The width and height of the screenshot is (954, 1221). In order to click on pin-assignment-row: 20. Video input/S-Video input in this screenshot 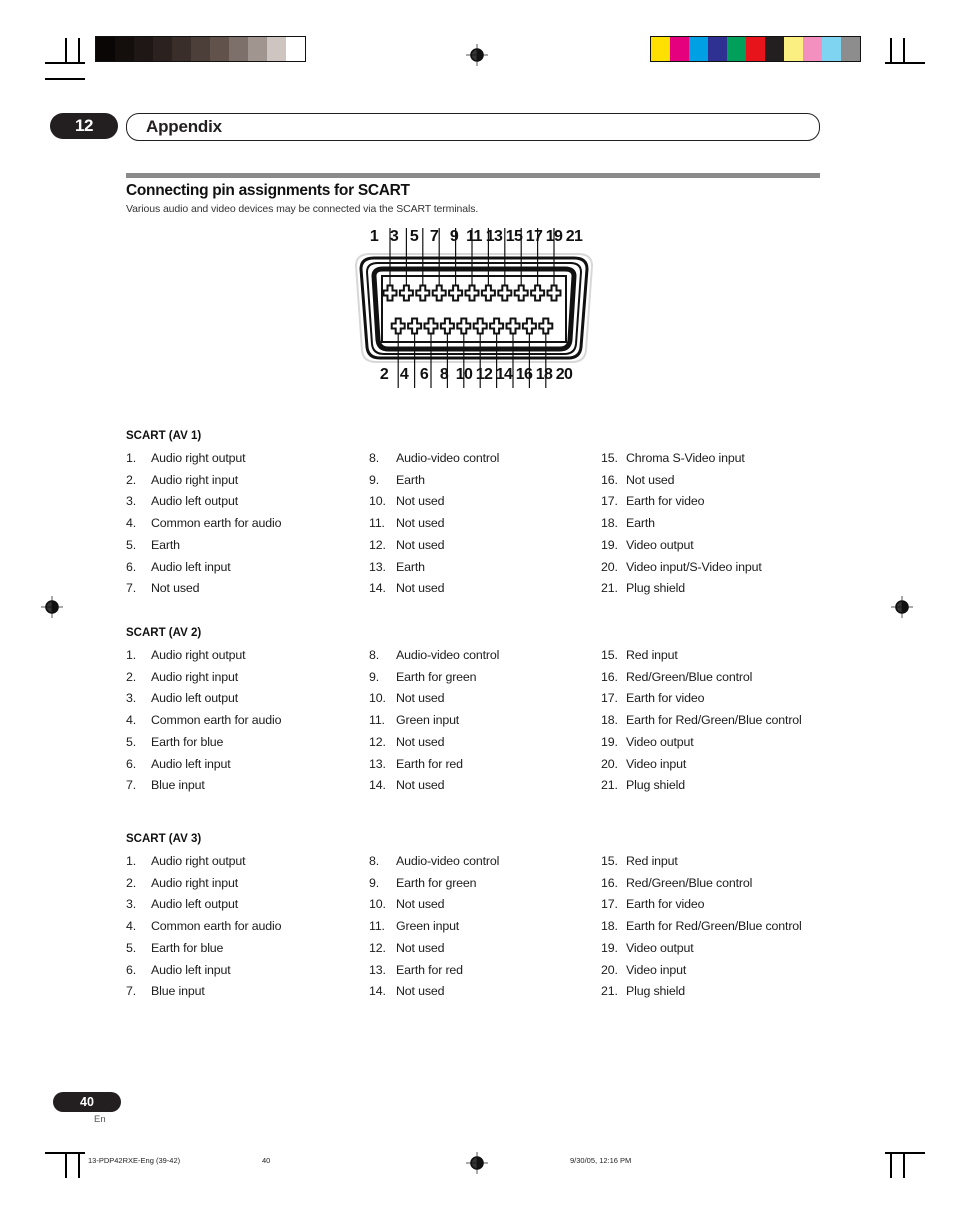, I will do `click(713, 568)`.